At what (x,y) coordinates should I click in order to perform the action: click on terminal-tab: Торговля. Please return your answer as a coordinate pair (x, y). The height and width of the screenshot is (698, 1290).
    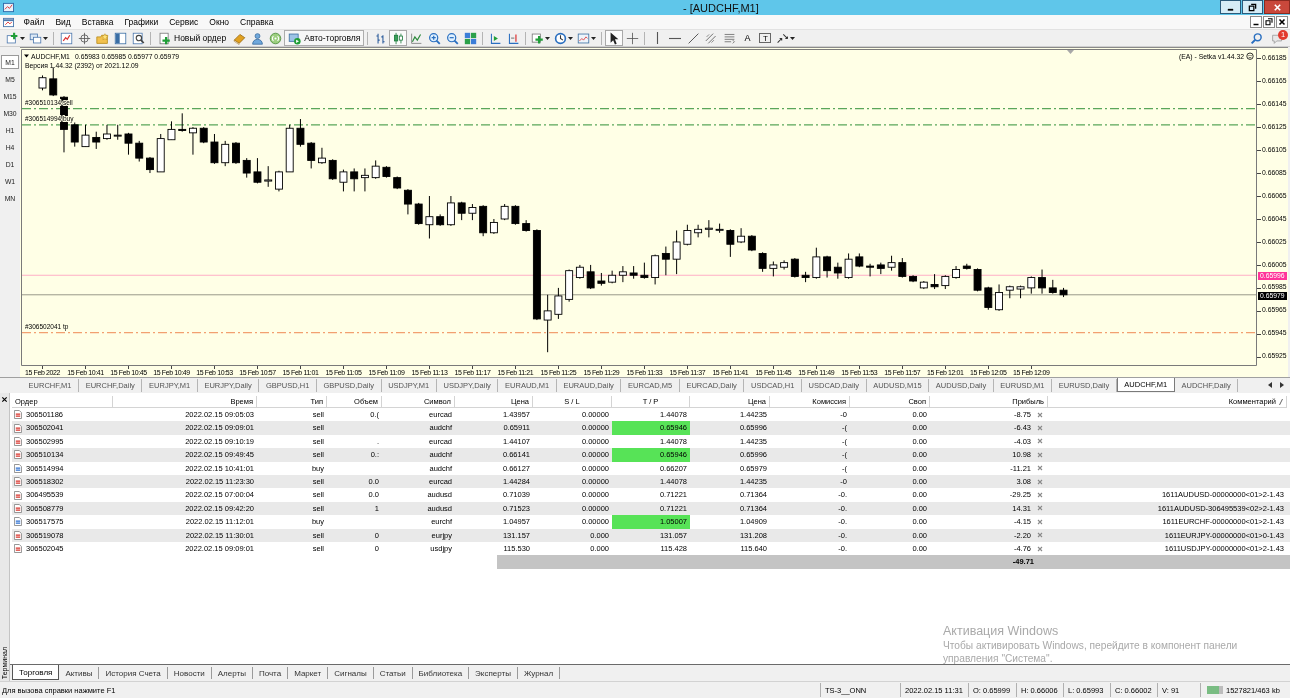
    Looking at the image, I should click on (36, 672).